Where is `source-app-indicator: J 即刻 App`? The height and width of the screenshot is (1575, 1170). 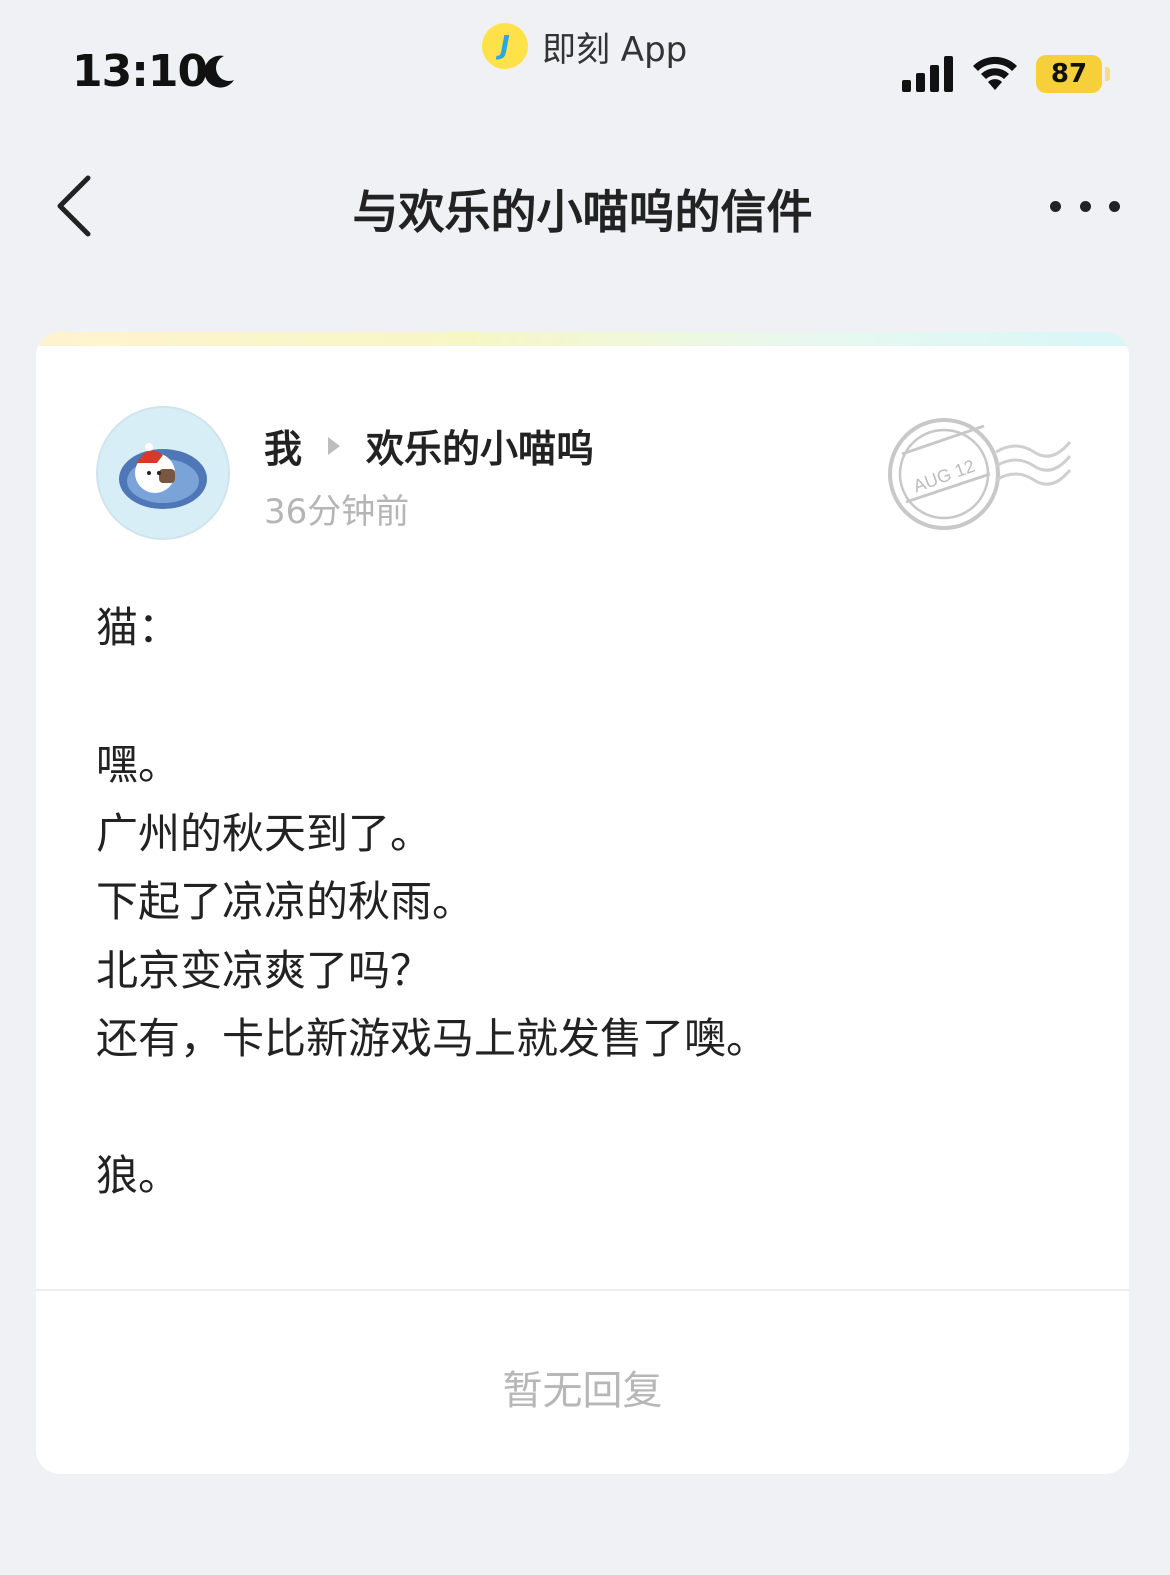 source-app-indicator: J 即刻 App is located at coordinates (584, 46).